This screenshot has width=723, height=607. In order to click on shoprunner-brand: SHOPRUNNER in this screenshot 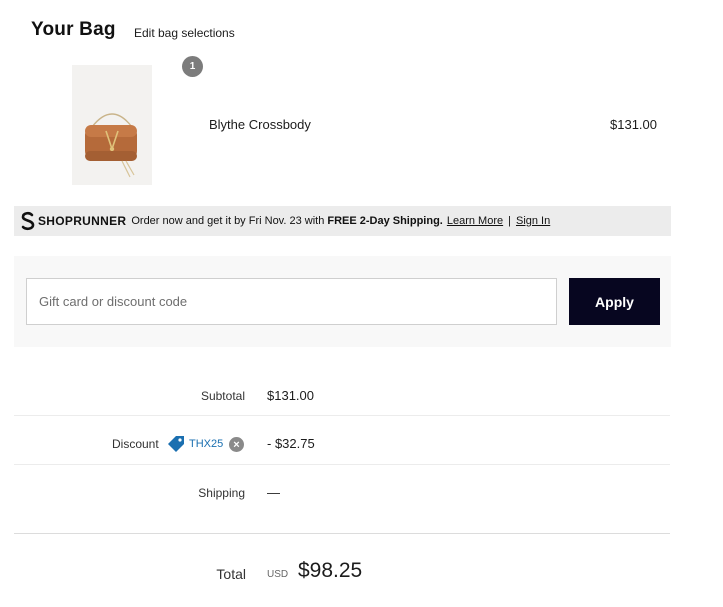, I will do `click(82, 221)`.